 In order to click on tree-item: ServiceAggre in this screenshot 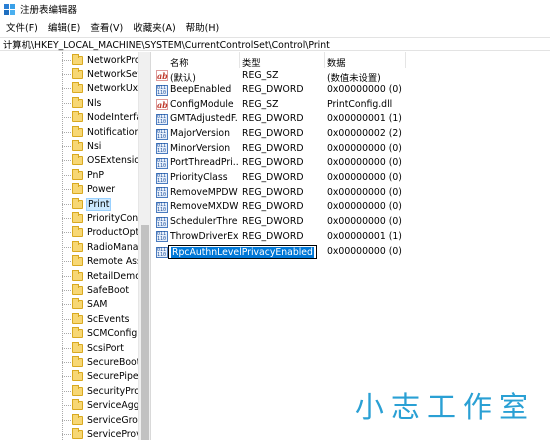, I will do `click(105, 406)`.